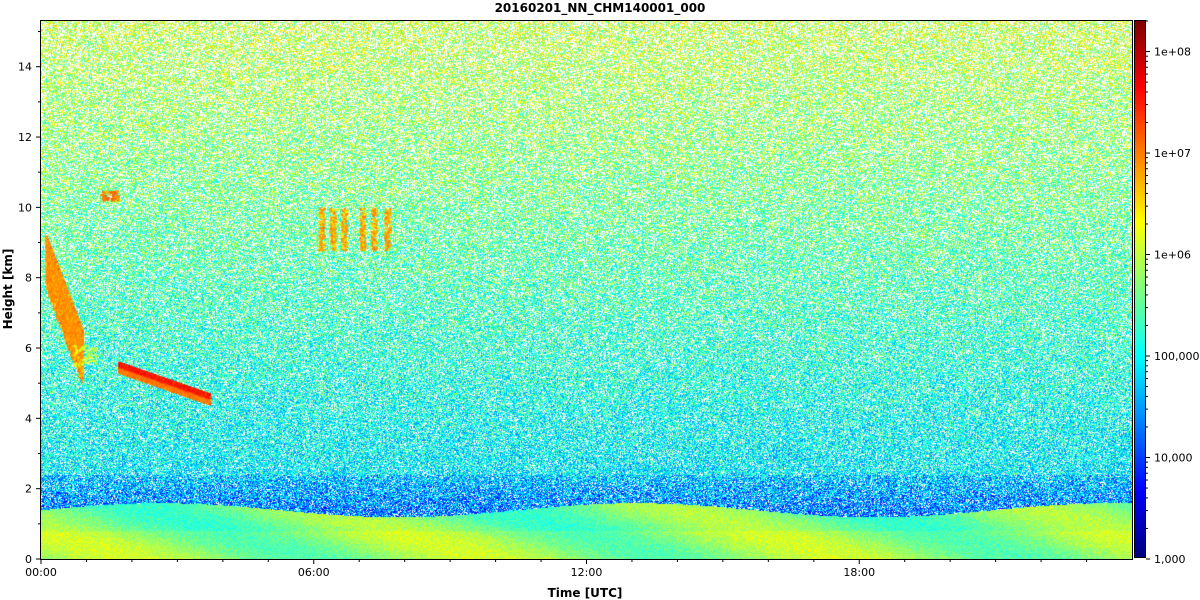 This screenshot has height=600, width=1200. I want to click on y-tick-label: 12, so click(25, 137).